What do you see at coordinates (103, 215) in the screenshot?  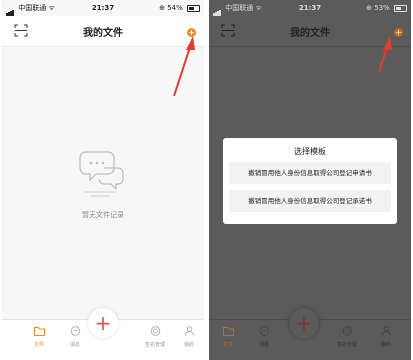 I see `empty-state-text: 暂无文件记录` at bounding box center [103, 215].